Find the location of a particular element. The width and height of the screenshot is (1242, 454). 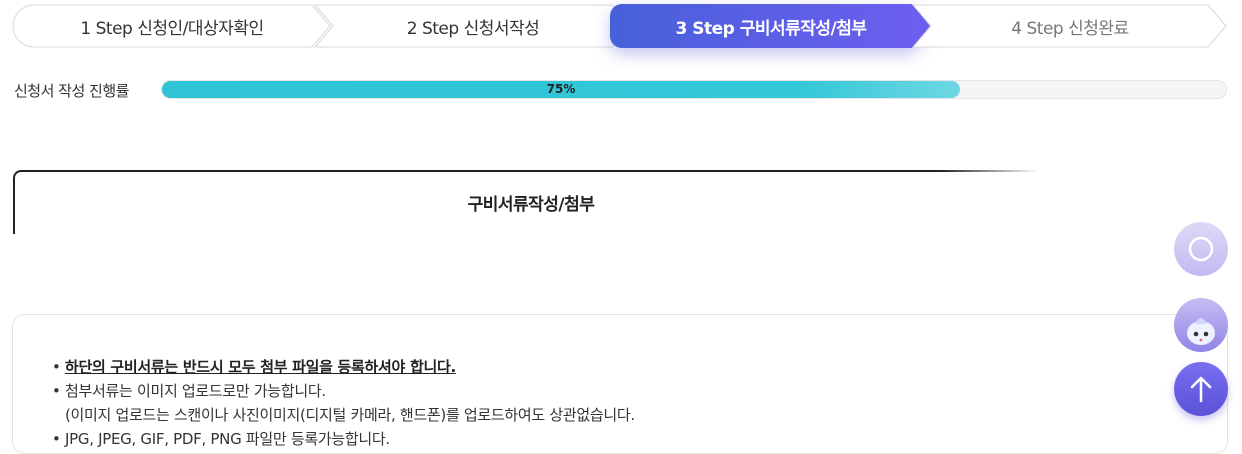

step-3-label: 3 Step 구비서류작성/첨부 is located at coordinates (771, 28).